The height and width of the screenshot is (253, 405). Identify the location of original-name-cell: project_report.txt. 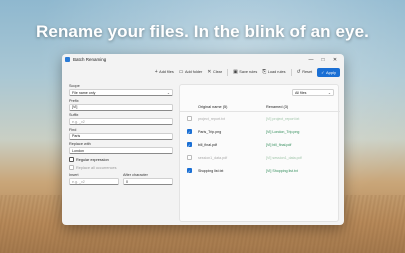
(211, 118).